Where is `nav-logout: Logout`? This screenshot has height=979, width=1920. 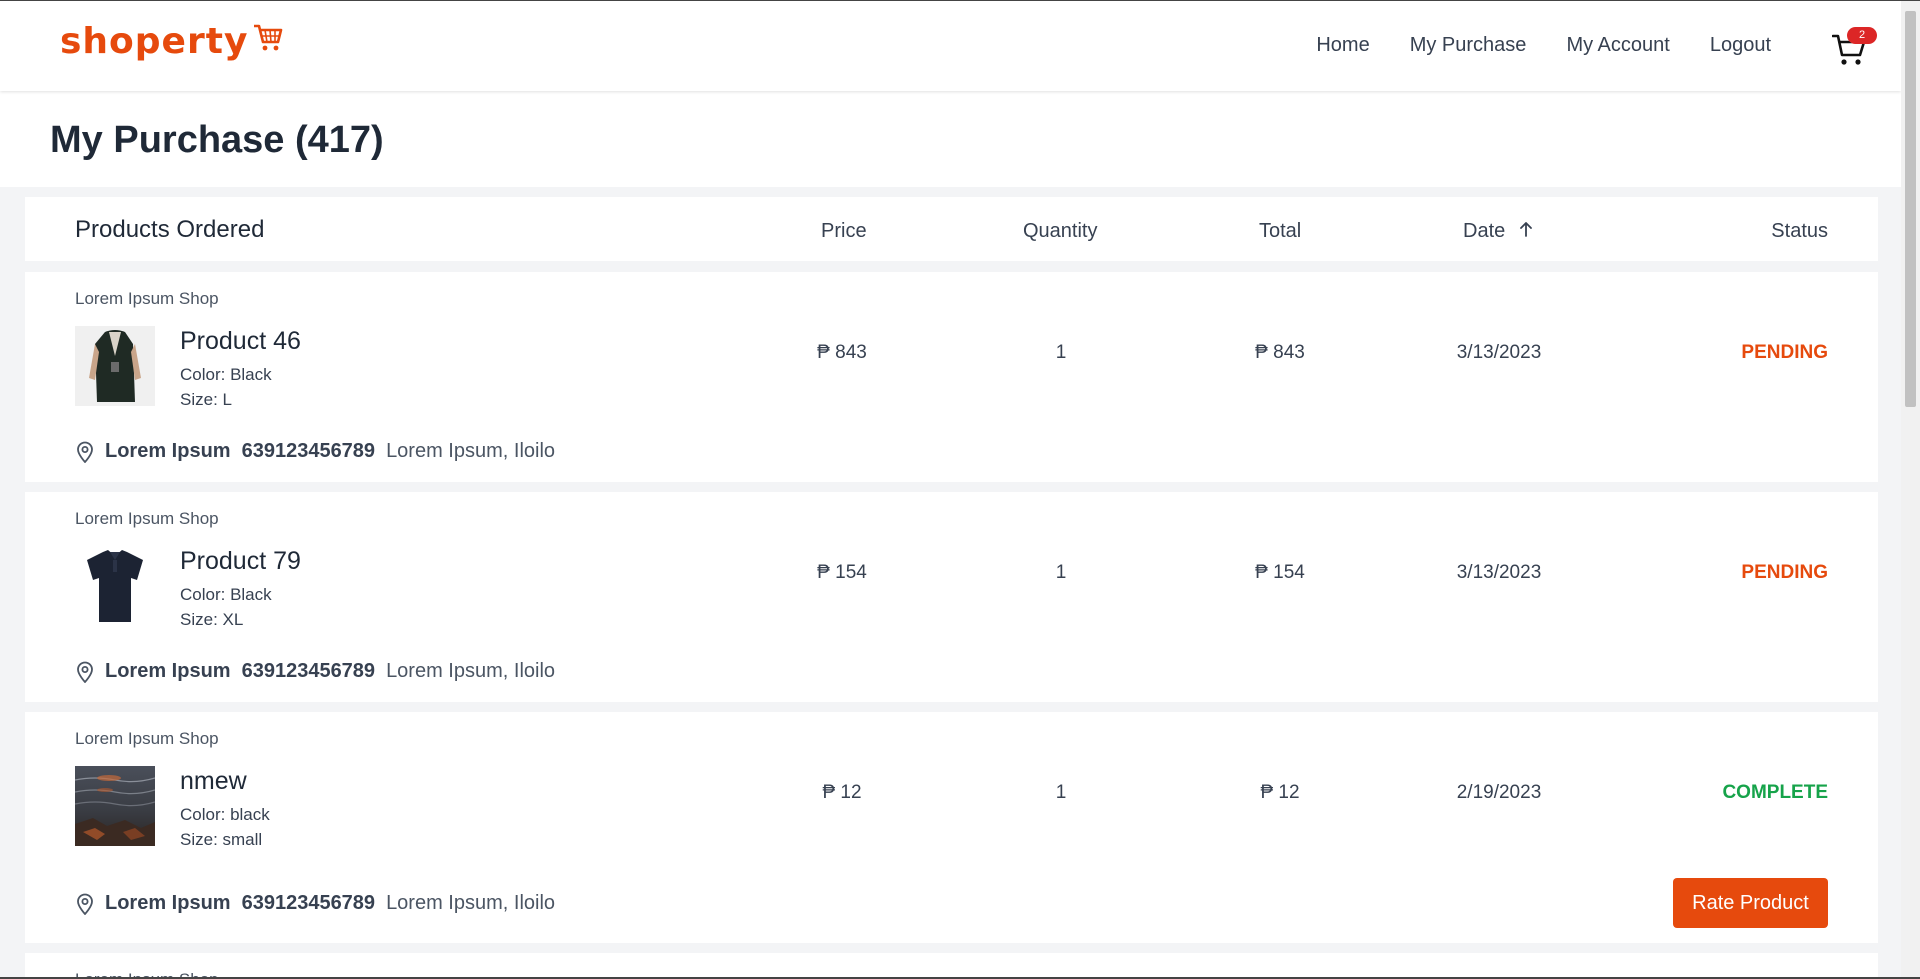
nav-logout: Logout is located at coordinates (1740, 45).